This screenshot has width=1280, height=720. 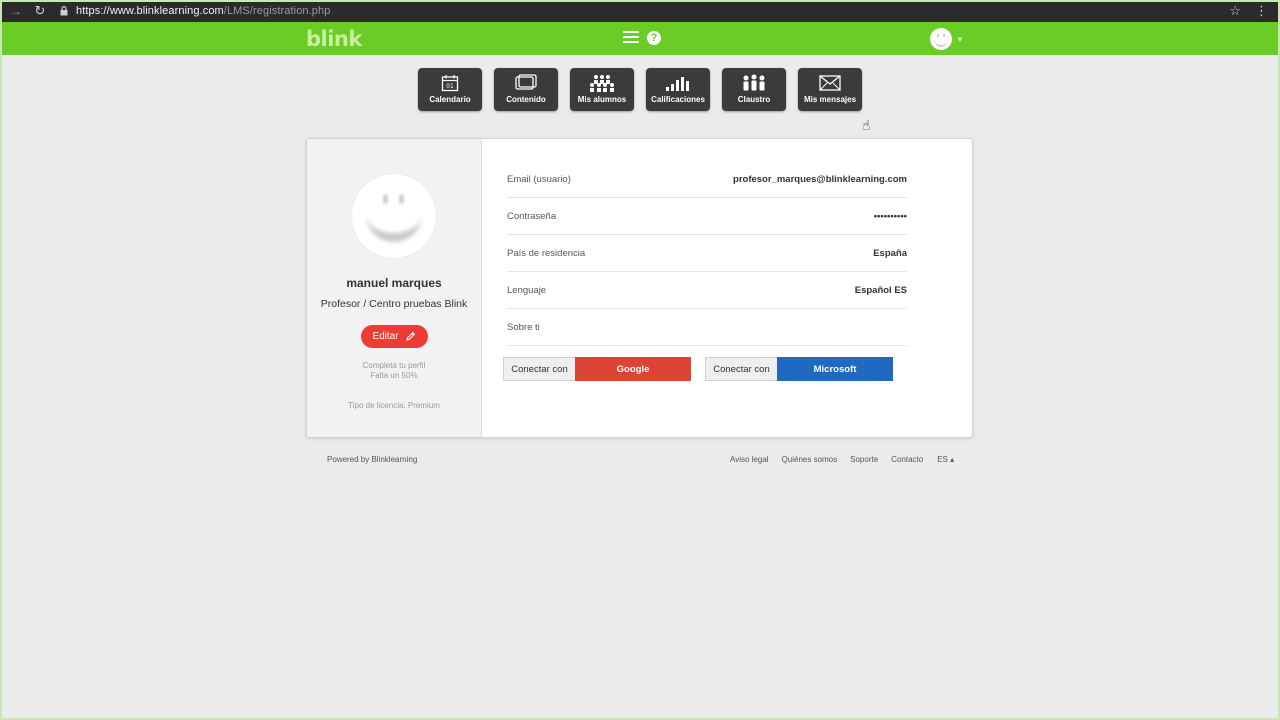 What do you see at coordinates (678, 99) in the screenshot?
I see `tile-label: Calificaciones` at bounding box center [678, 99].